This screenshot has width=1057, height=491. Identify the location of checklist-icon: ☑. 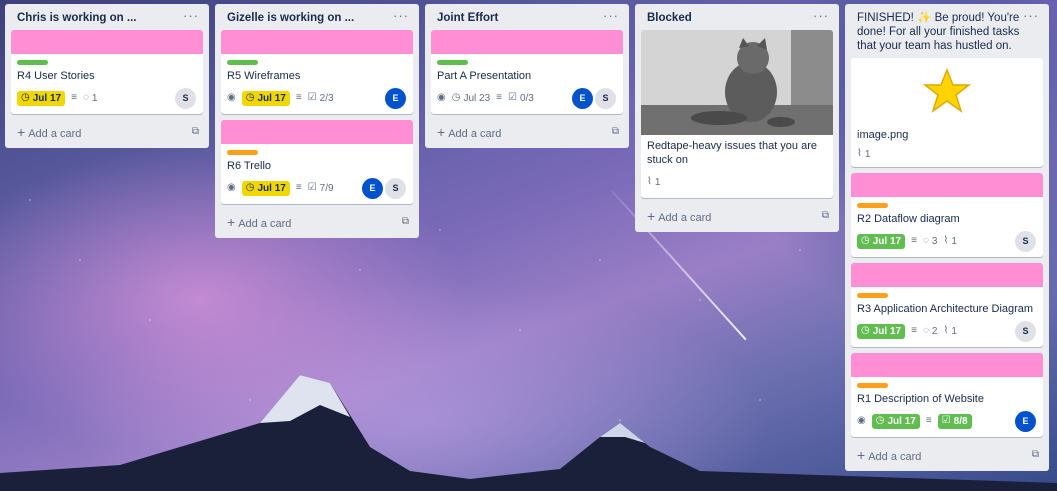
(312, 187).